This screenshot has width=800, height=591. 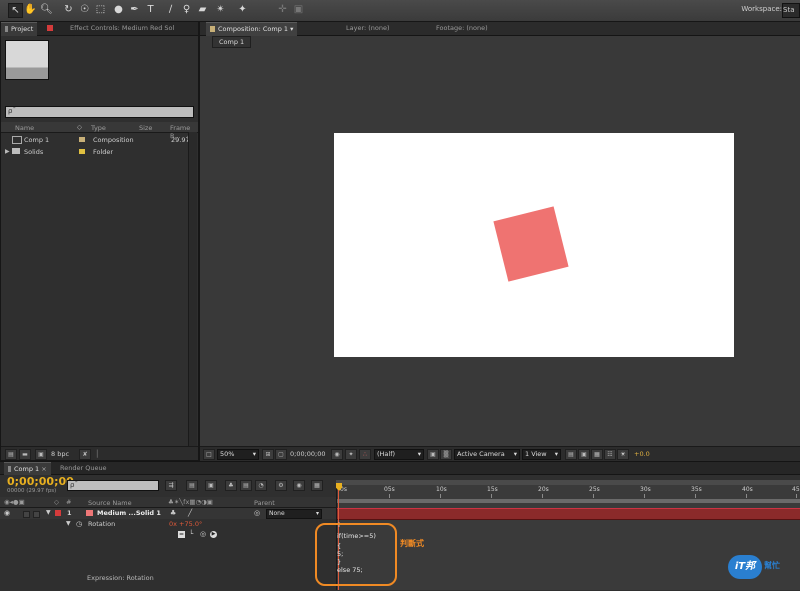 I want to click on workspace-select: Sta, so click(x=791, y=10).